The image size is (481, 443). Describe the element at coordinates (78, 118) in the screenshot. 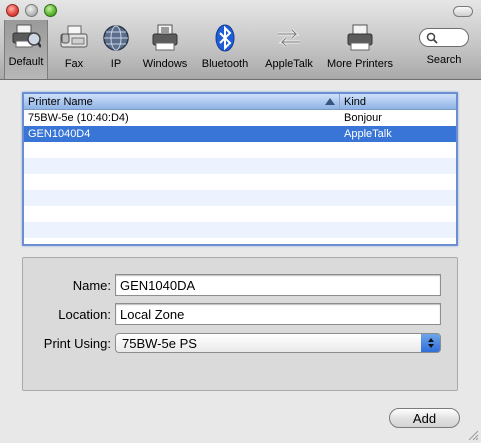

I see `cell-printer-name: 75BW-5e (10:40:D4)` at that location.